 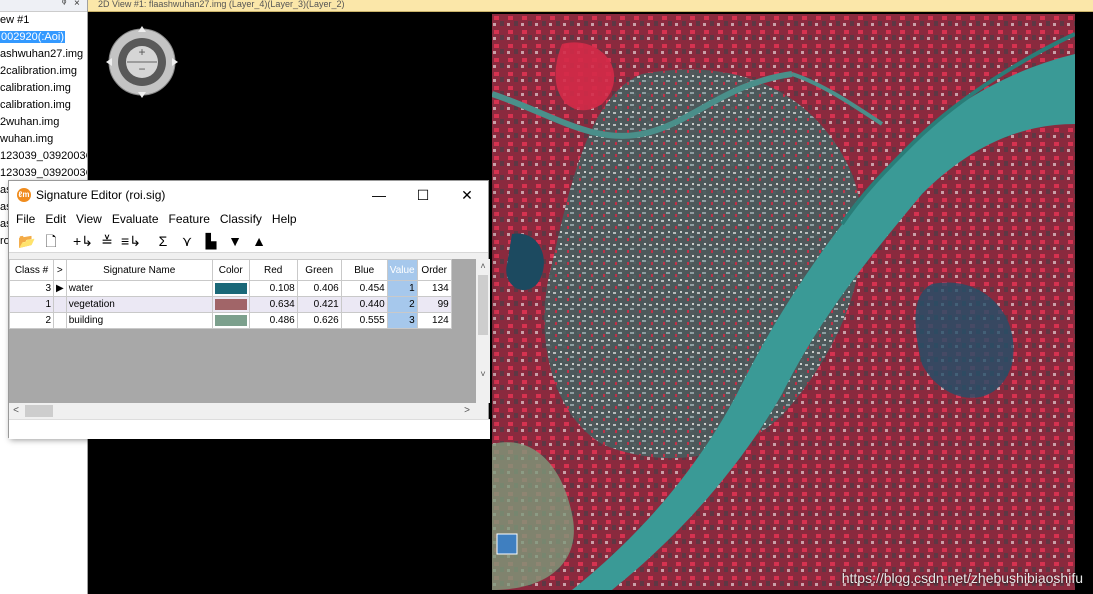 I want to click on menu-bar: File Edit View Evaluate Feature Classify Help, so click(x=248, y=219).